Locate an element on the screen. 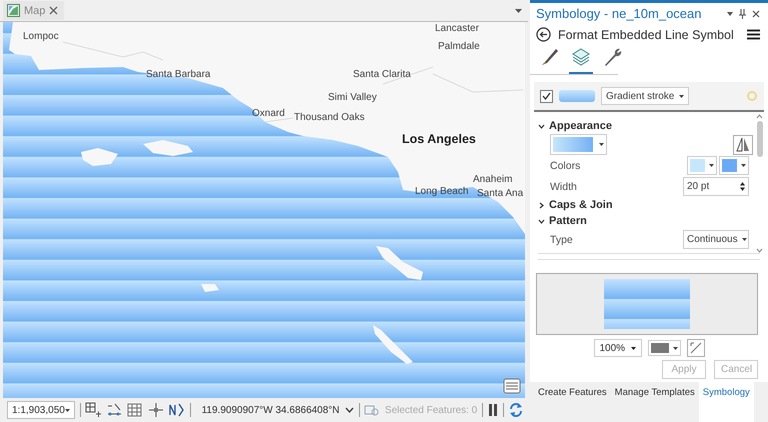  city-label: Simi Valley is located at coordinates (352, 97).